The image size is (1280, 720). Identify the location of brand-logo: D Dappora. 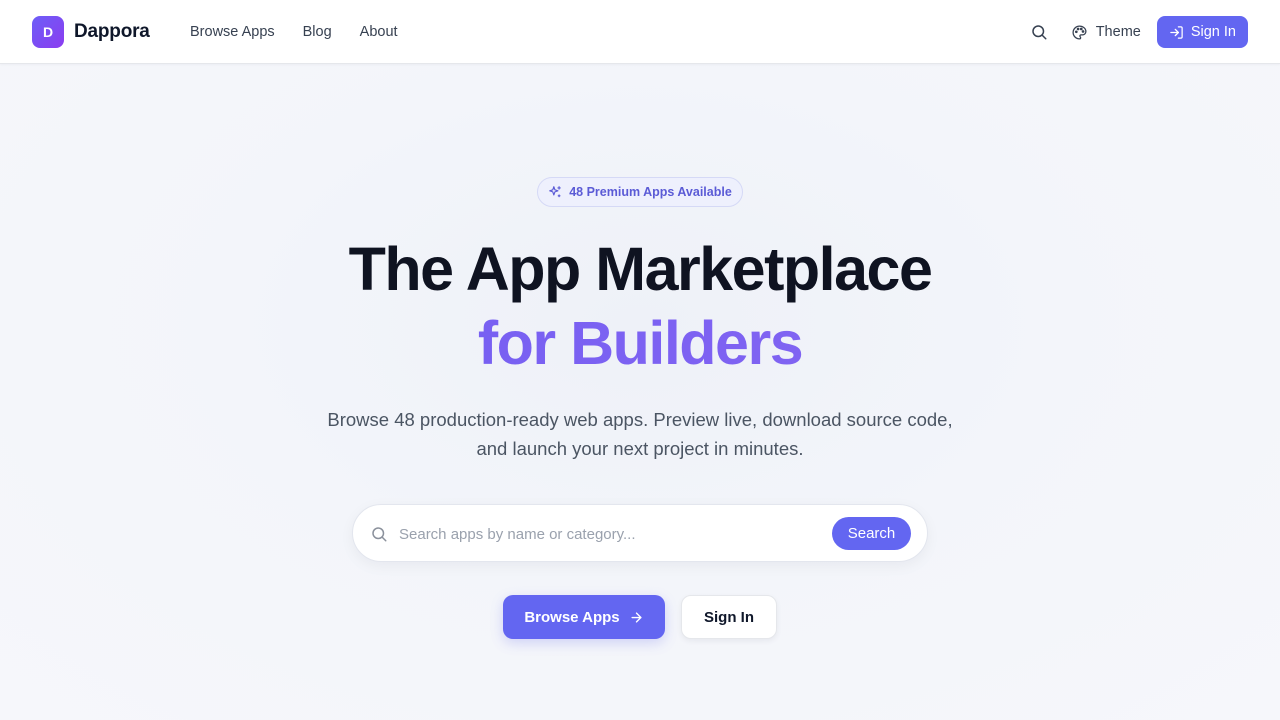
(91, 32).